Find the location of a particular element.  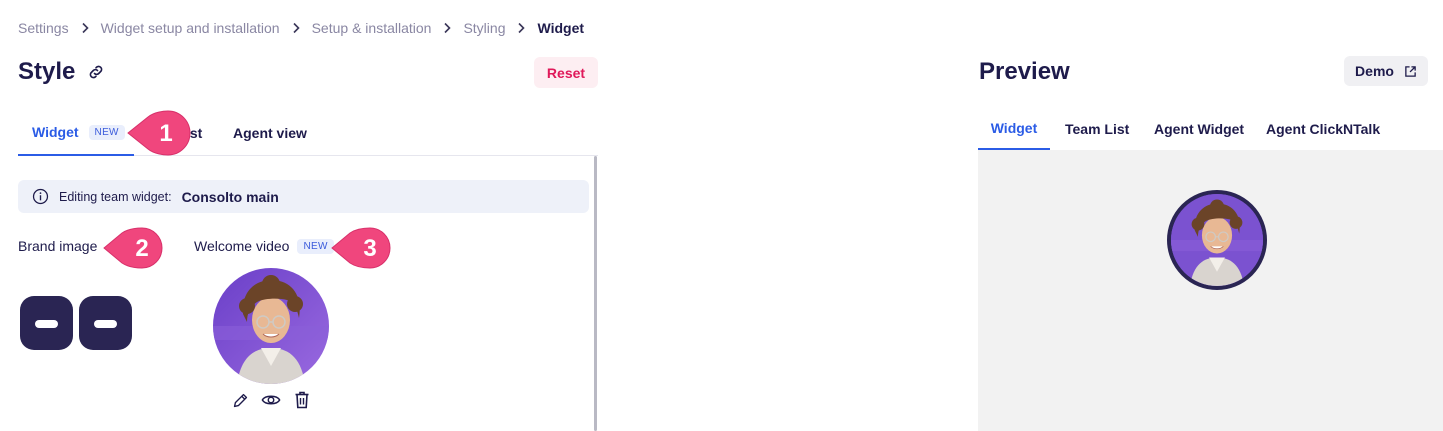

link-icon is located at coordinates (96, 72).